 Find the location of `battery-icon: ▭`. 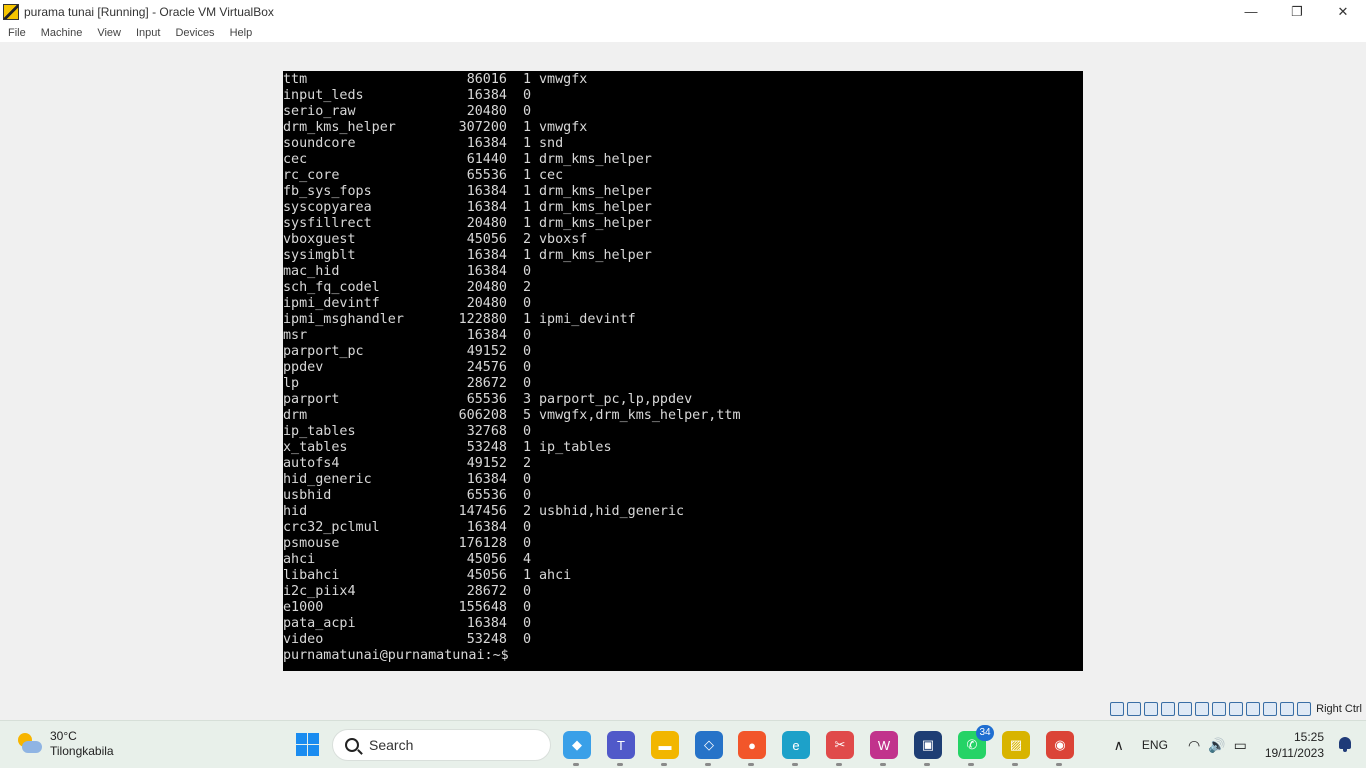

battery-icon: ▭ is located at coordinates (1240, 745).